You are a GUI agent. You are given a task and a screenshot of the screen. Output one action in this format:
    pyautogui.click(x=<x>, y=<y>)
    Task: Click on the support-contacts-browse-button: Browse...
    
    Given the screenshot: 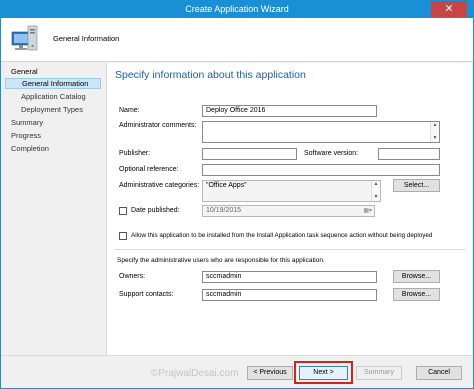 What is the action you would take?
    pyautogui.click(x=416, y=294)
    